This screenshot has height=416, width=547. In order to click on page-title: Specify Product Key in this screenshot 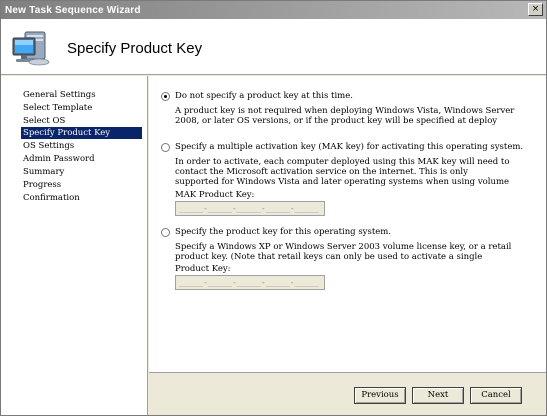, I will do `click(135, 48)`.